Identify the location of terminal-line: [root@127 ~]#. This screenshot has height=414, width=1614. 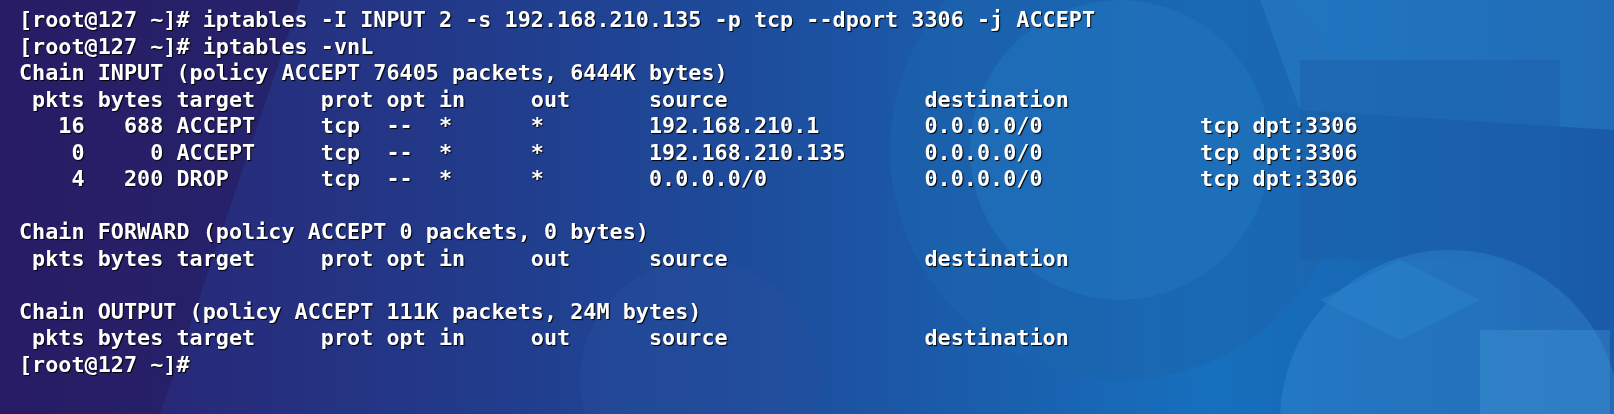
(104, 364).